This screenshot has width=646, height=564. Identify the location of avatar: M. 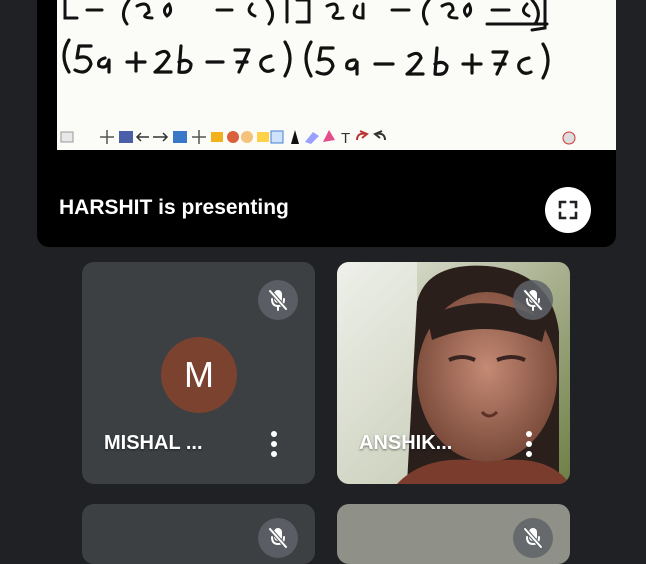
(199, 375).